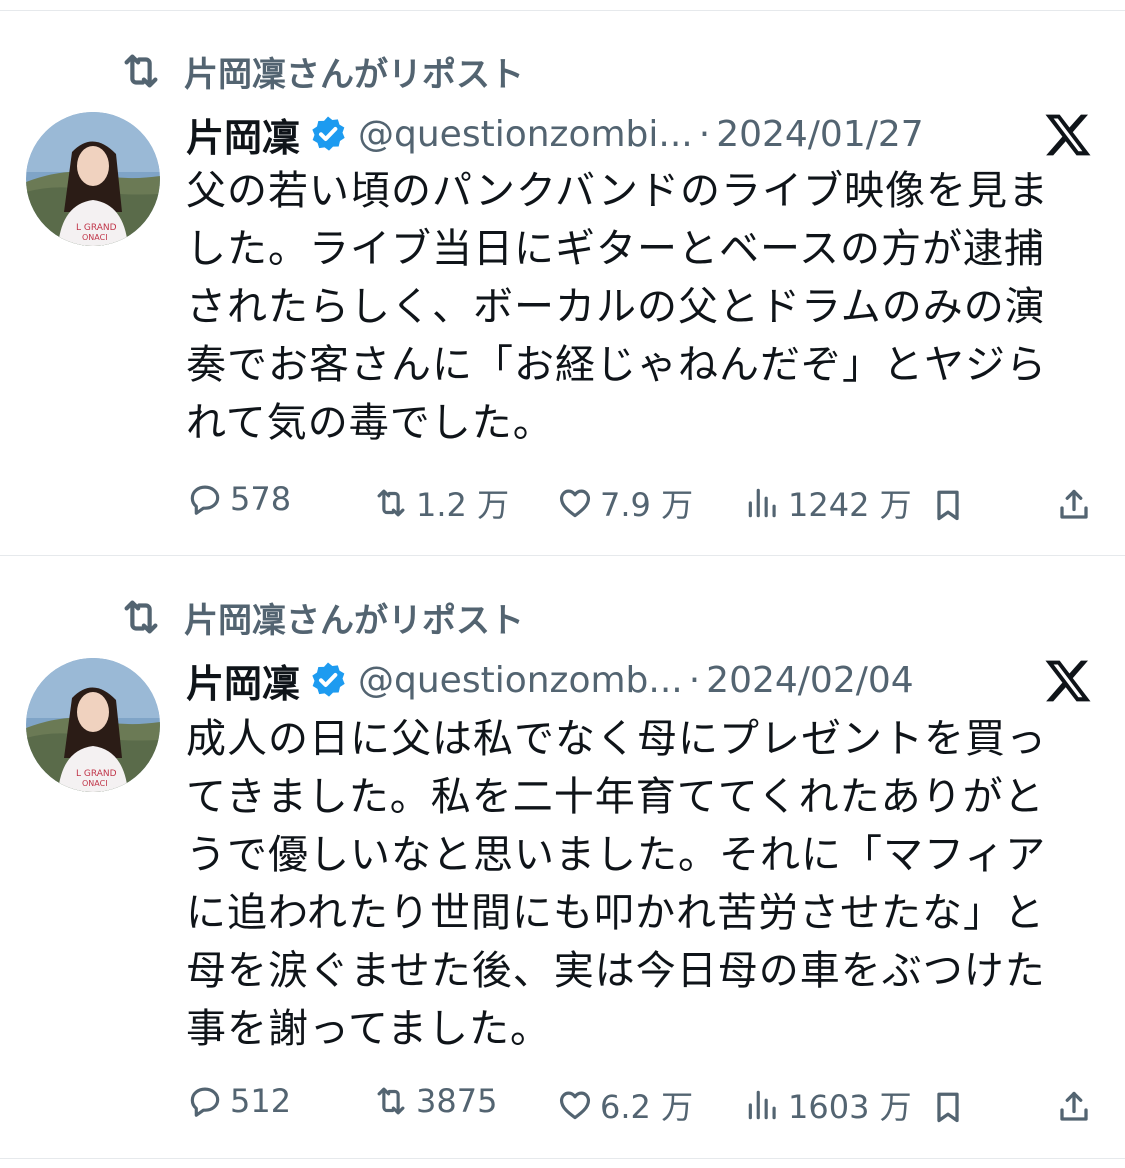 The width and height of the screenshot is (1125, 1168). Describe the element at coordinates (617, 191) in the screenshot. I see `tweet-text-line: 父の若い頃のパンクバンドのライブ映像を見ま` at that location.